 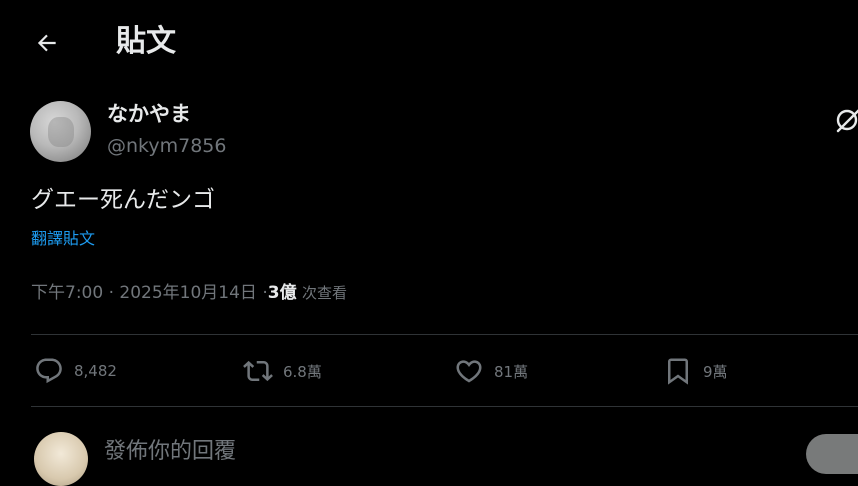 What do you see at coordinates (170, 452) in the screenshot?
I see `reply-input: 發佈你的回覆` at bounding box center [170, 452].